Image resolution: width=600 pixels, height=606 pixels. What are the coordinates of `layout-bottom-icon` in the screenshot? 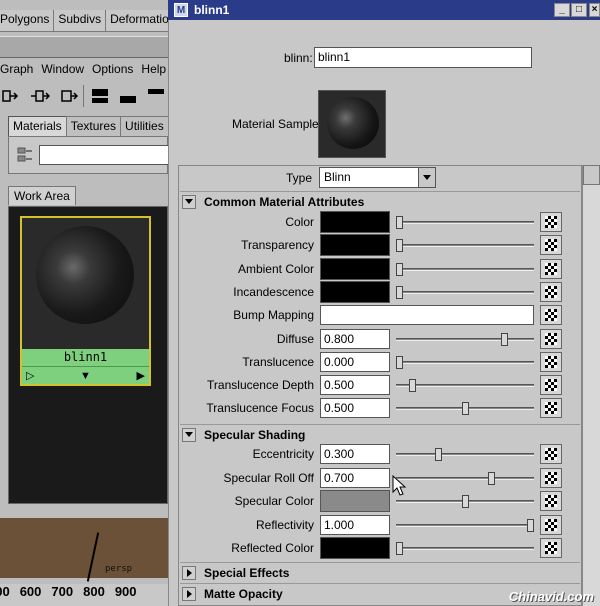 It's located at (128, 96).